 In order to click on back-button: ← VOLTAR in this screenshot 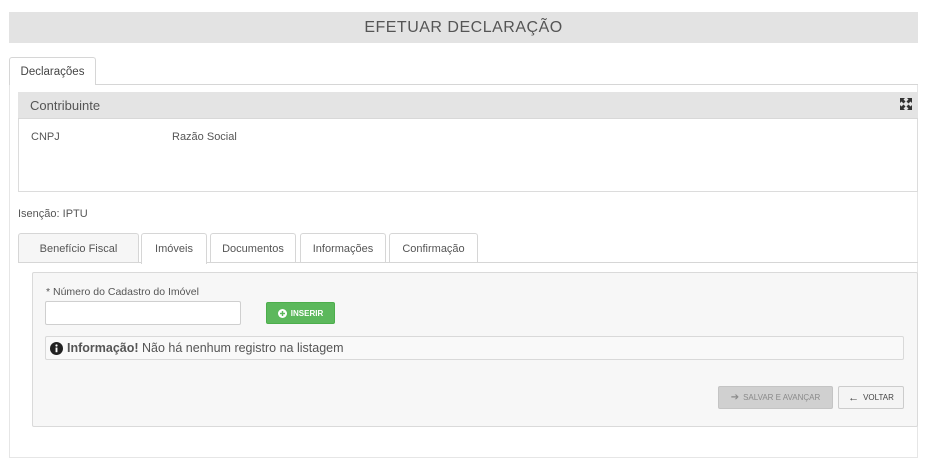, I will do `click(871, 397)`.